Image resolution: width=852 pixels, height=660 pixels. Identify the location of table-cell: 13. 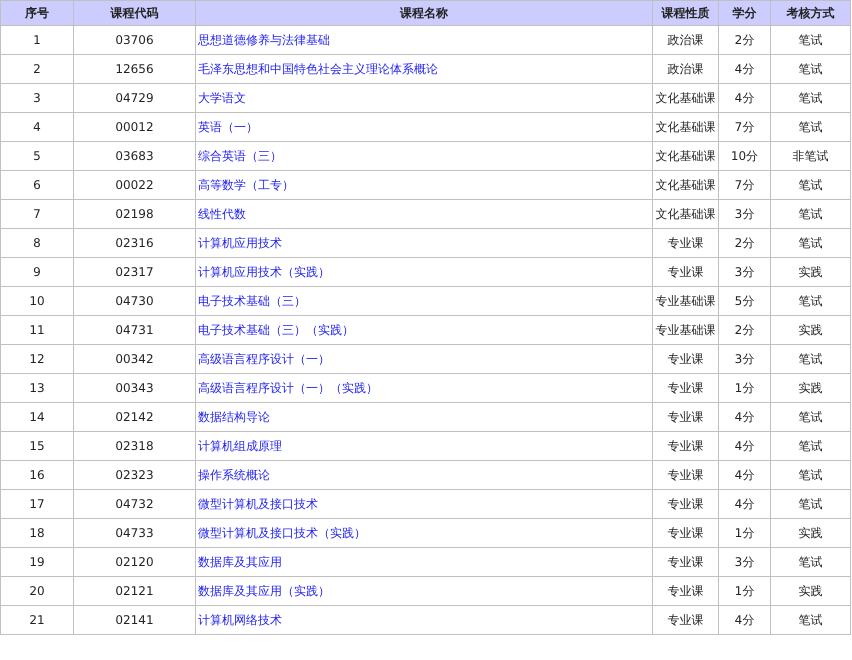
(37, 388).